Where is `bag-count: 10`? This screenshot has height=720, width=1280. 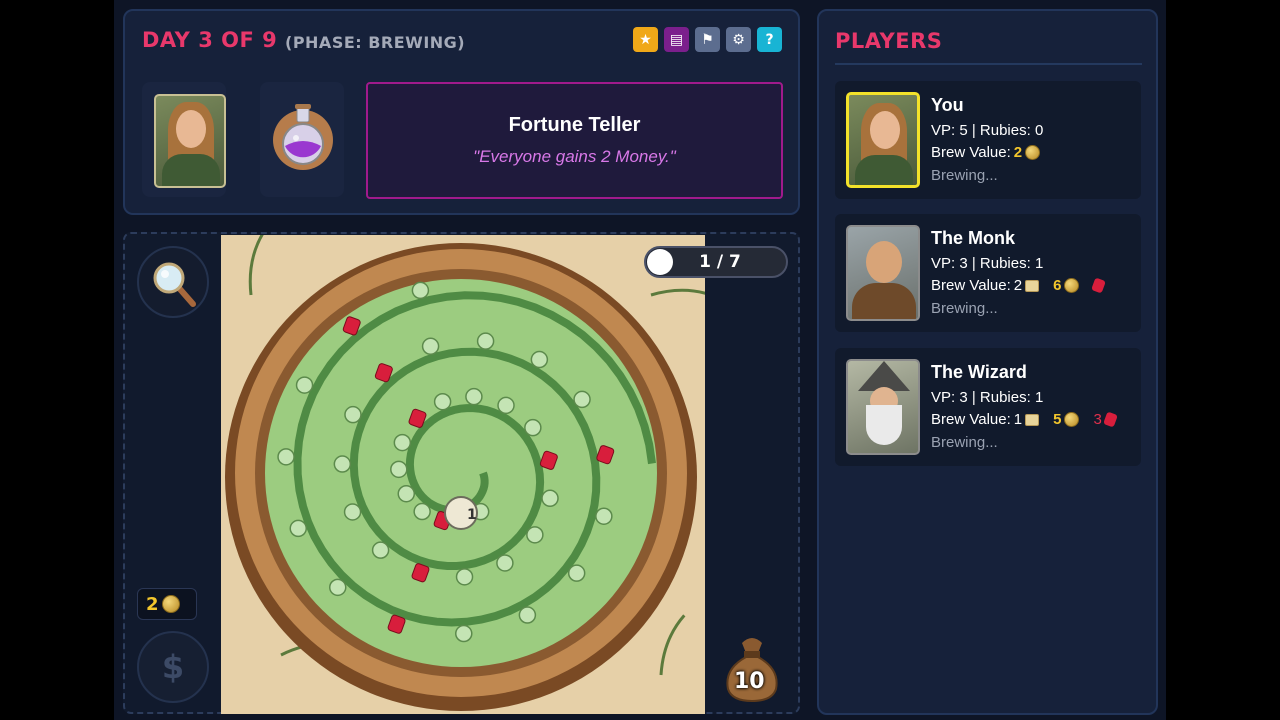
bag-count: 10 is located at coordinates (749, 681).